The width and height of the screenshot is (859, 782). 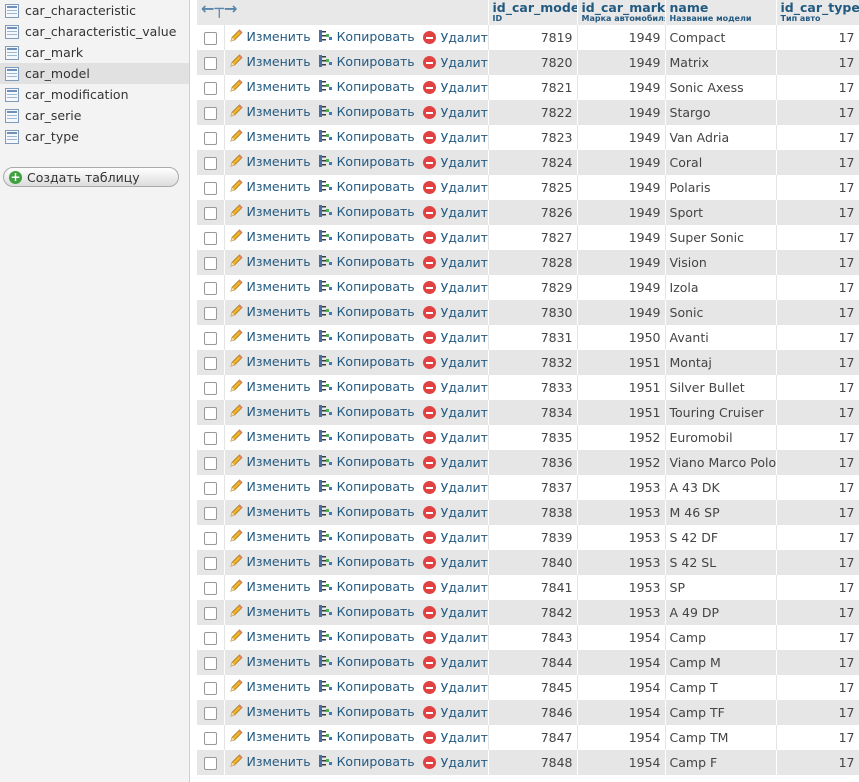 What do you see at coordinates (533, 12) in the screenshot?
I see `column-header-id-car-model: id_car_model ID` at bounding box center [533, 12].